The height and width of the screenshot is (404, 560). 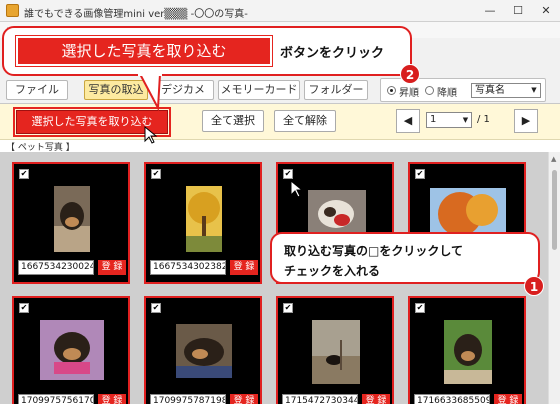 I want to click on callout-text-line2: チェックを入れる, so click(x=332, y=271).